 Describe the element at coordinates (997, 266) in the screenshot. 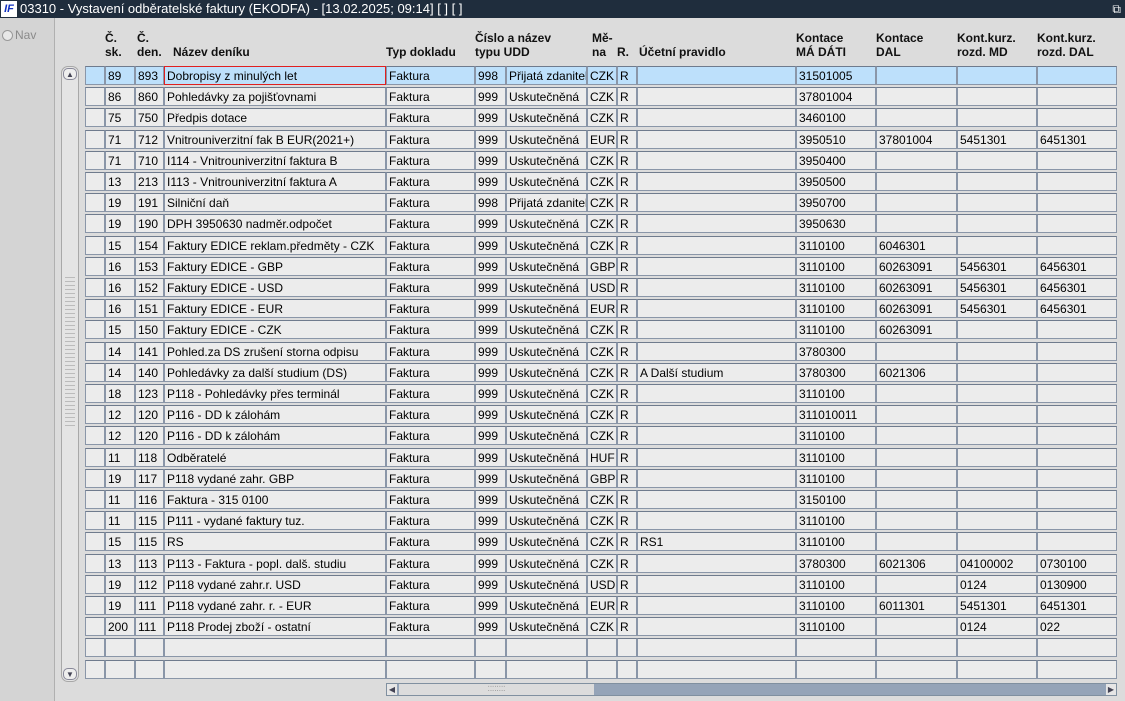

I see `col-kurz-md-cell: 5456301` at that location.